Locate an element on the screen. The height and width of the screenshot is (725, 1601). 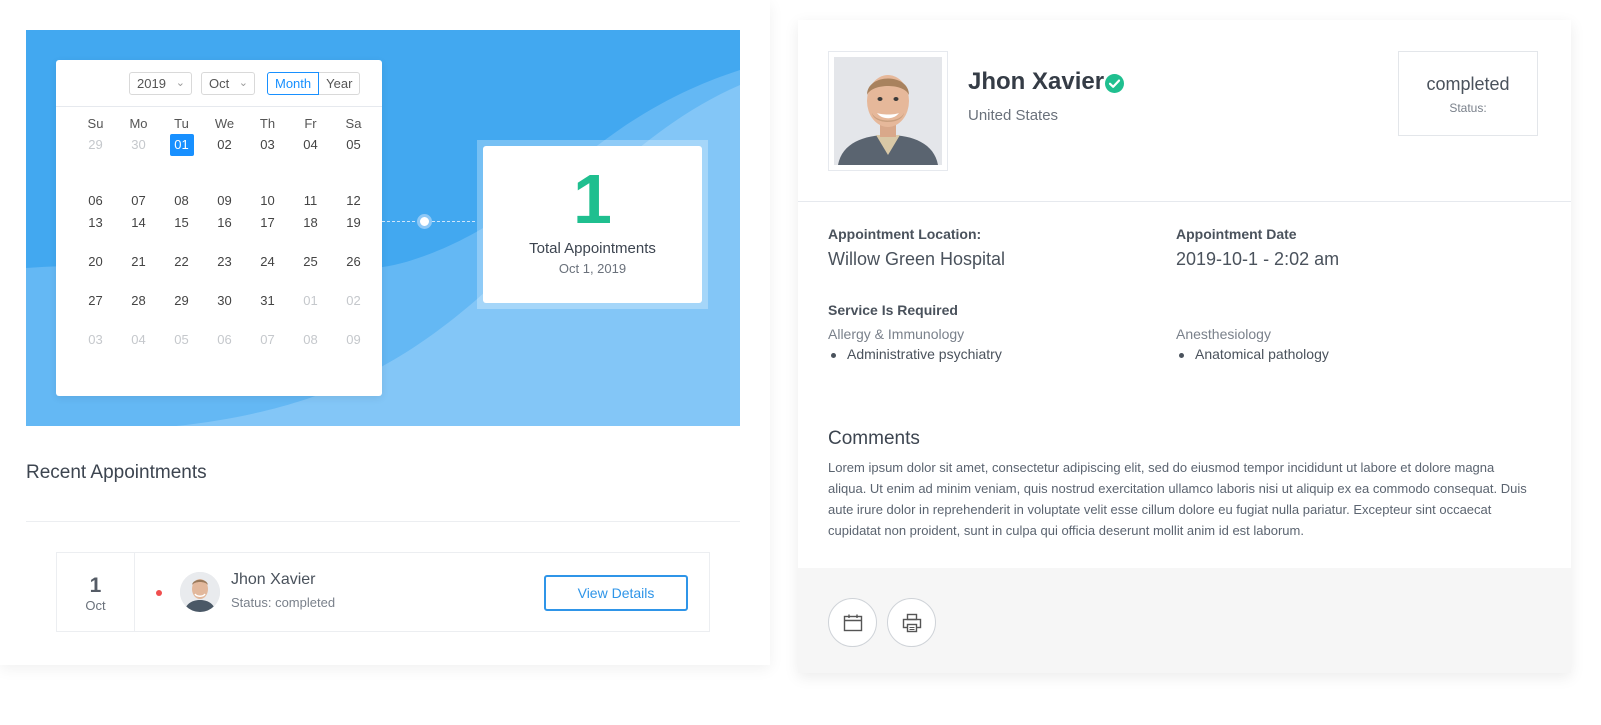
total-appointments-card: 1 Total Appointments Oct 1, 2019 is located at coordinates (592, 224).